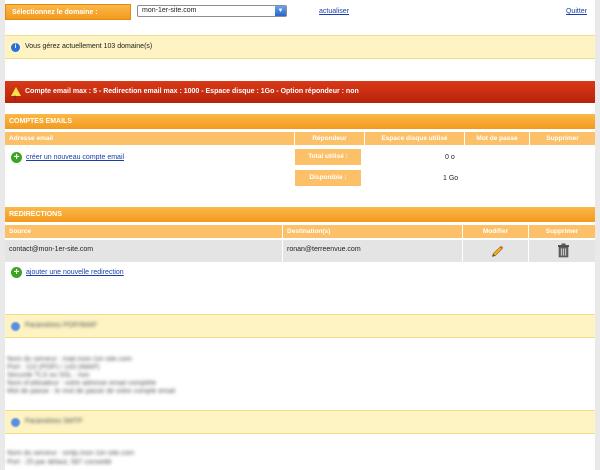  What do you see at coordinates (330, 138) in the screenshot?
I see `col-responder: Répondeur` at bounding box center [330, 138].